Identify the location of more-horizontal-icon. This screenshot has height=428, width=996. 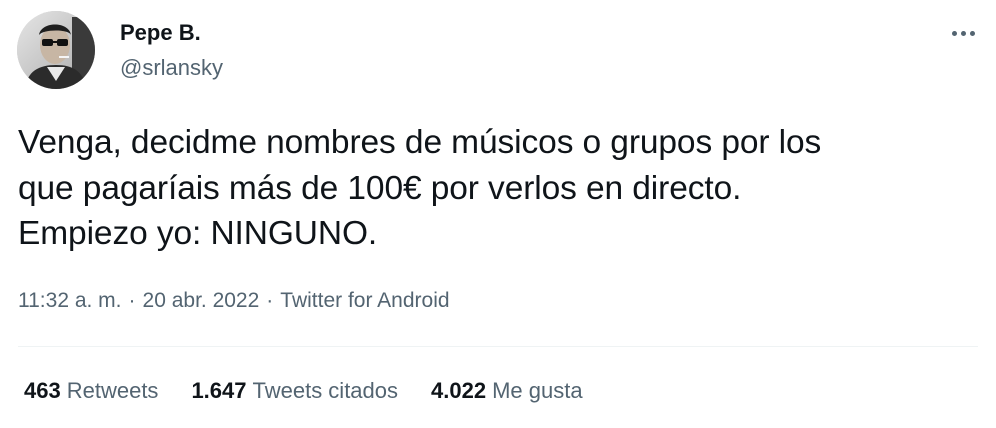
(954, 33).